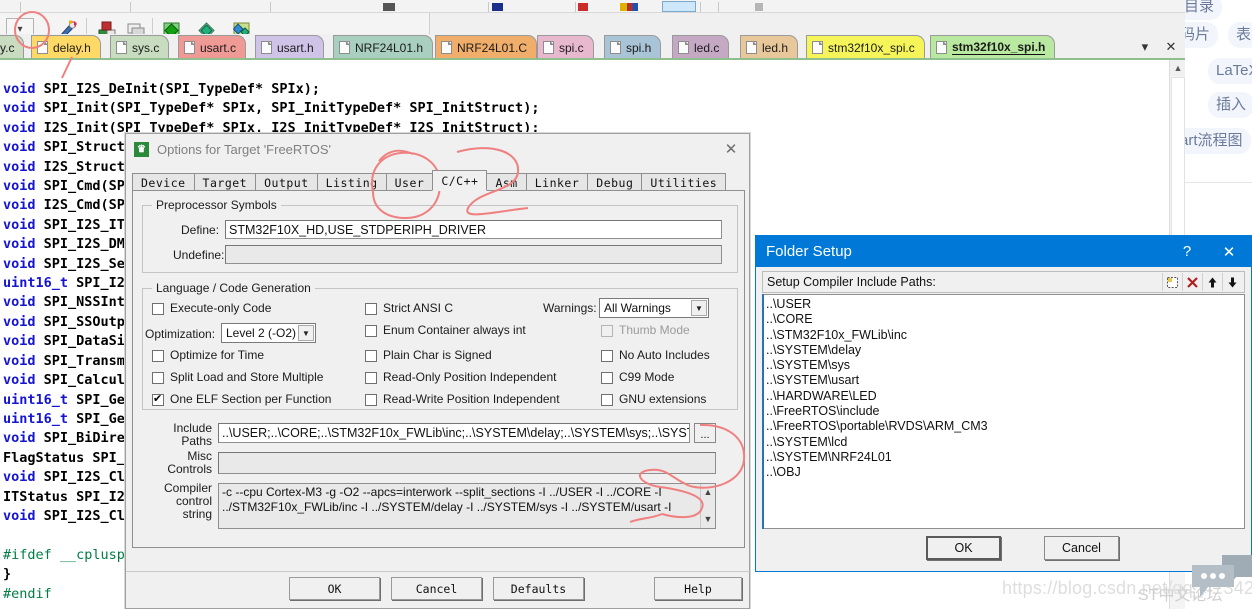 This screenshot has width=1252, height=609. I want to click on new-path-icon, so click(1172, 282).